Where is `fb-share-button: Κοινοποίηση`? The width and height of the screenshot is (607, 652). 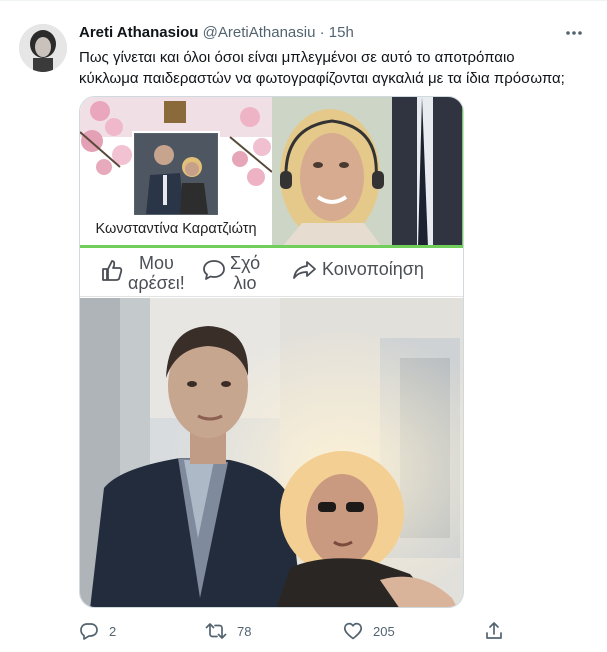
fb-share-button: Κοινοποίηση is located at coordinates (358, 270).